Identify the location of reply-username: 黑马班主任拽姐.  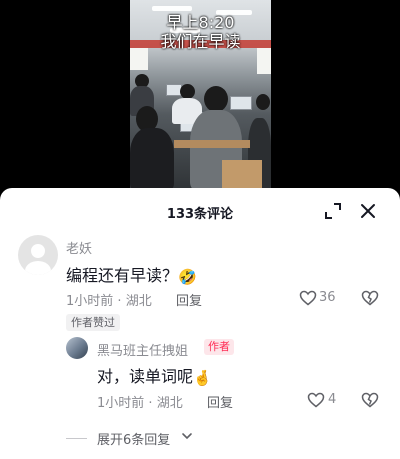
(142, 349).